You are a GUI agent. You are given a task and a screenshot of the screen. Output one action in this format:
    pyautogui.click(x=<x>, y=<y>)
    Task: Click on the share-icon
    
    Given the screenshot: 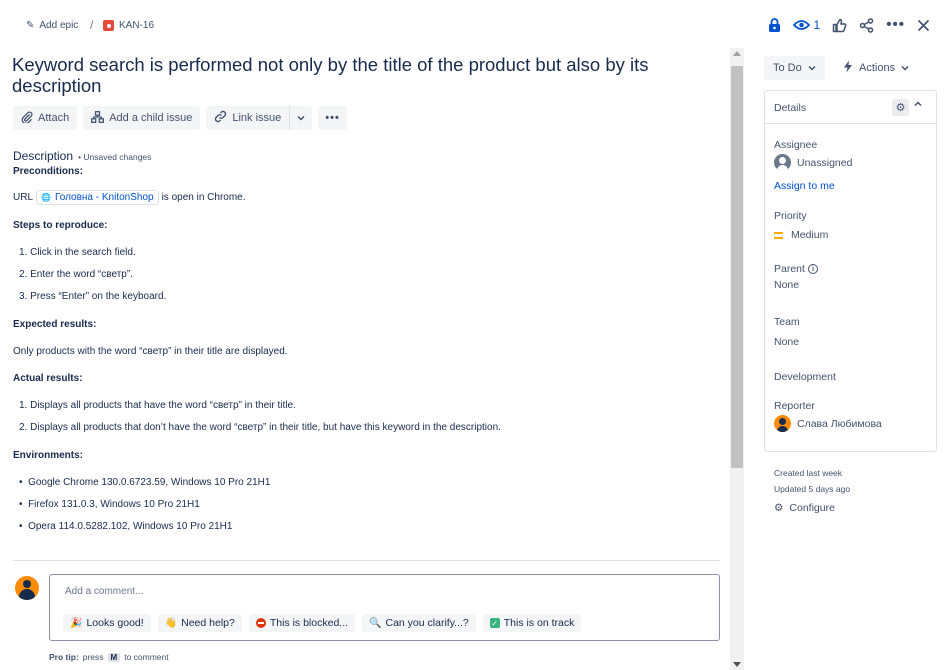 What is the action you would take?
    pyautogui.click(x=866, y=25)
    